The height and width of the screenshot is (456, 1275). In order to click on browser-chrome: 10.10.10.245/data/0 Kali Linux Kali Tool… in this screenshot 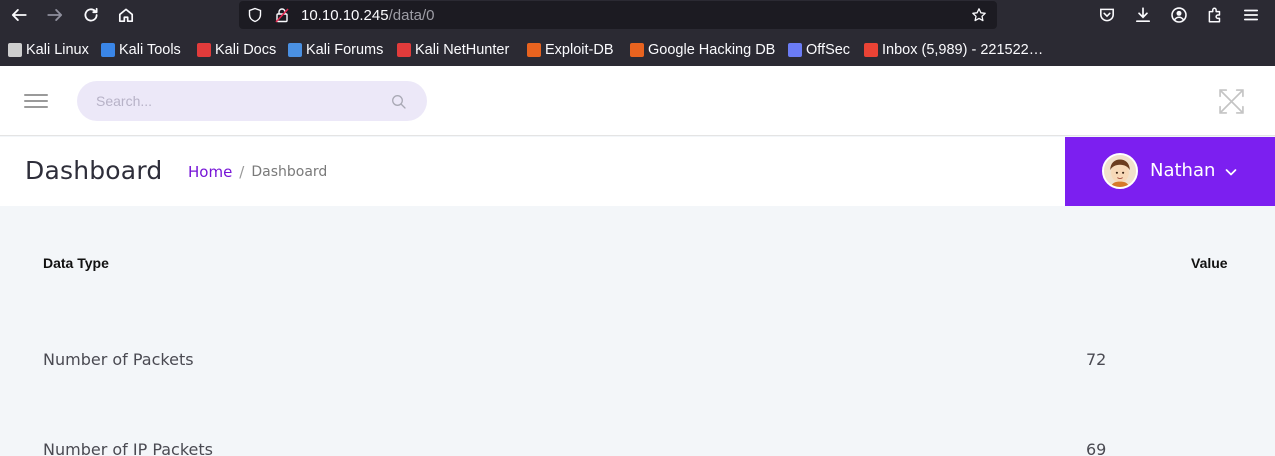, I will do `click(637, 33)`.